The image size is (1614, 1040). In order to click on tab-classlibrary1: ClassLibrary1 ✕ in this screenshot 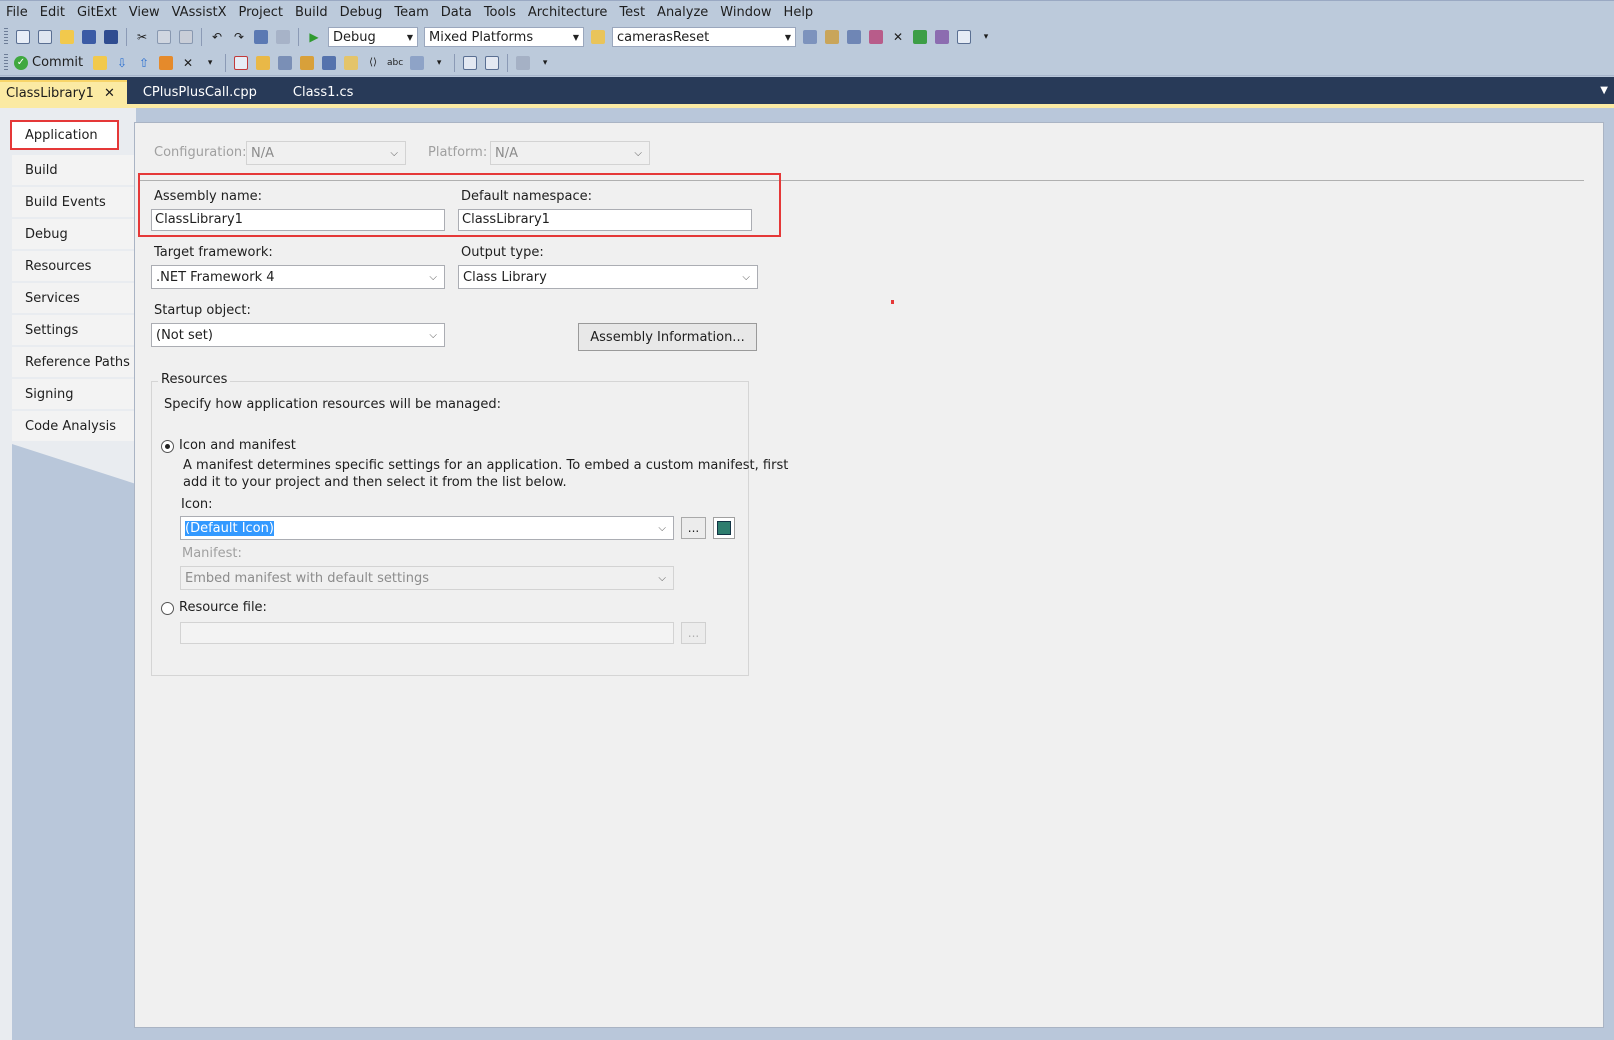, I will do `click(63, 92)`.